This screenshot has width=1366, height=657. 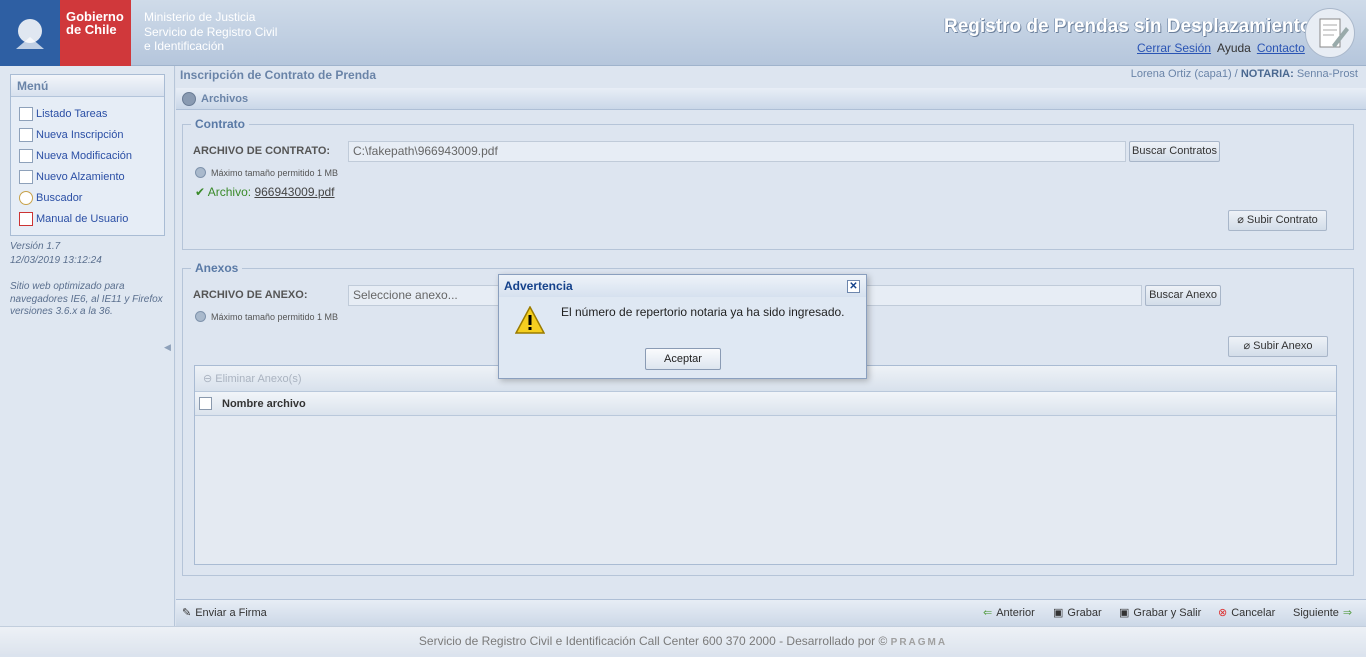 I want to click on lift-document-icon, so click(x=26, y=177).